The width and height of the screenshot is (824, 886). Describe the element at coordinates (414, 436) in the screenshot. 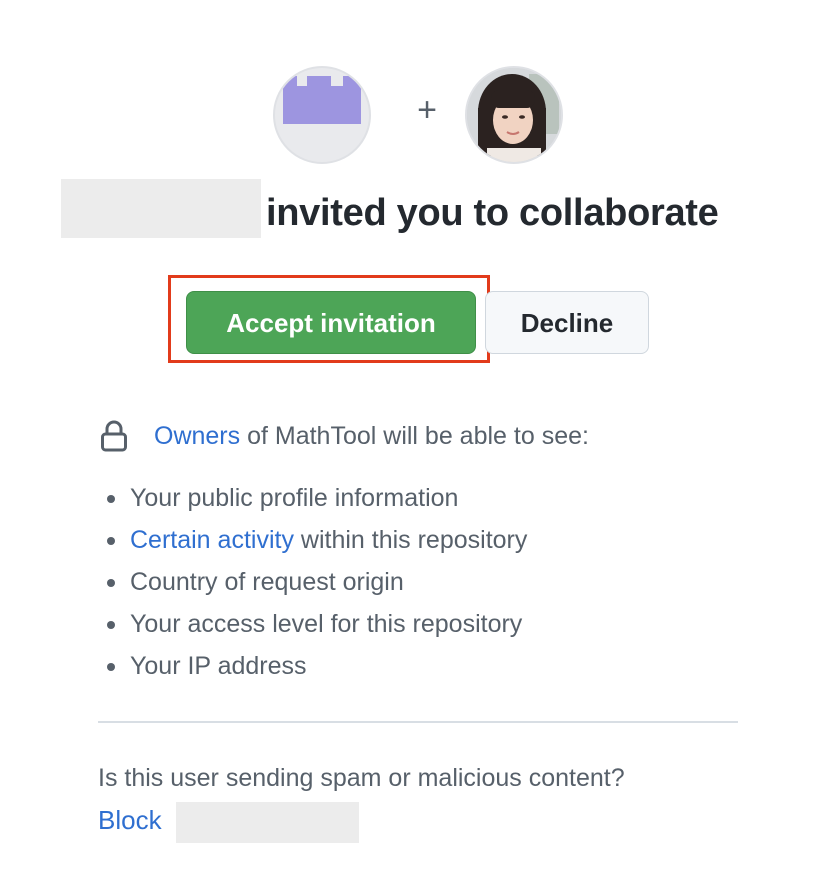

I see `visibility-intro-text: of MathTool will be able to see:` at that location.